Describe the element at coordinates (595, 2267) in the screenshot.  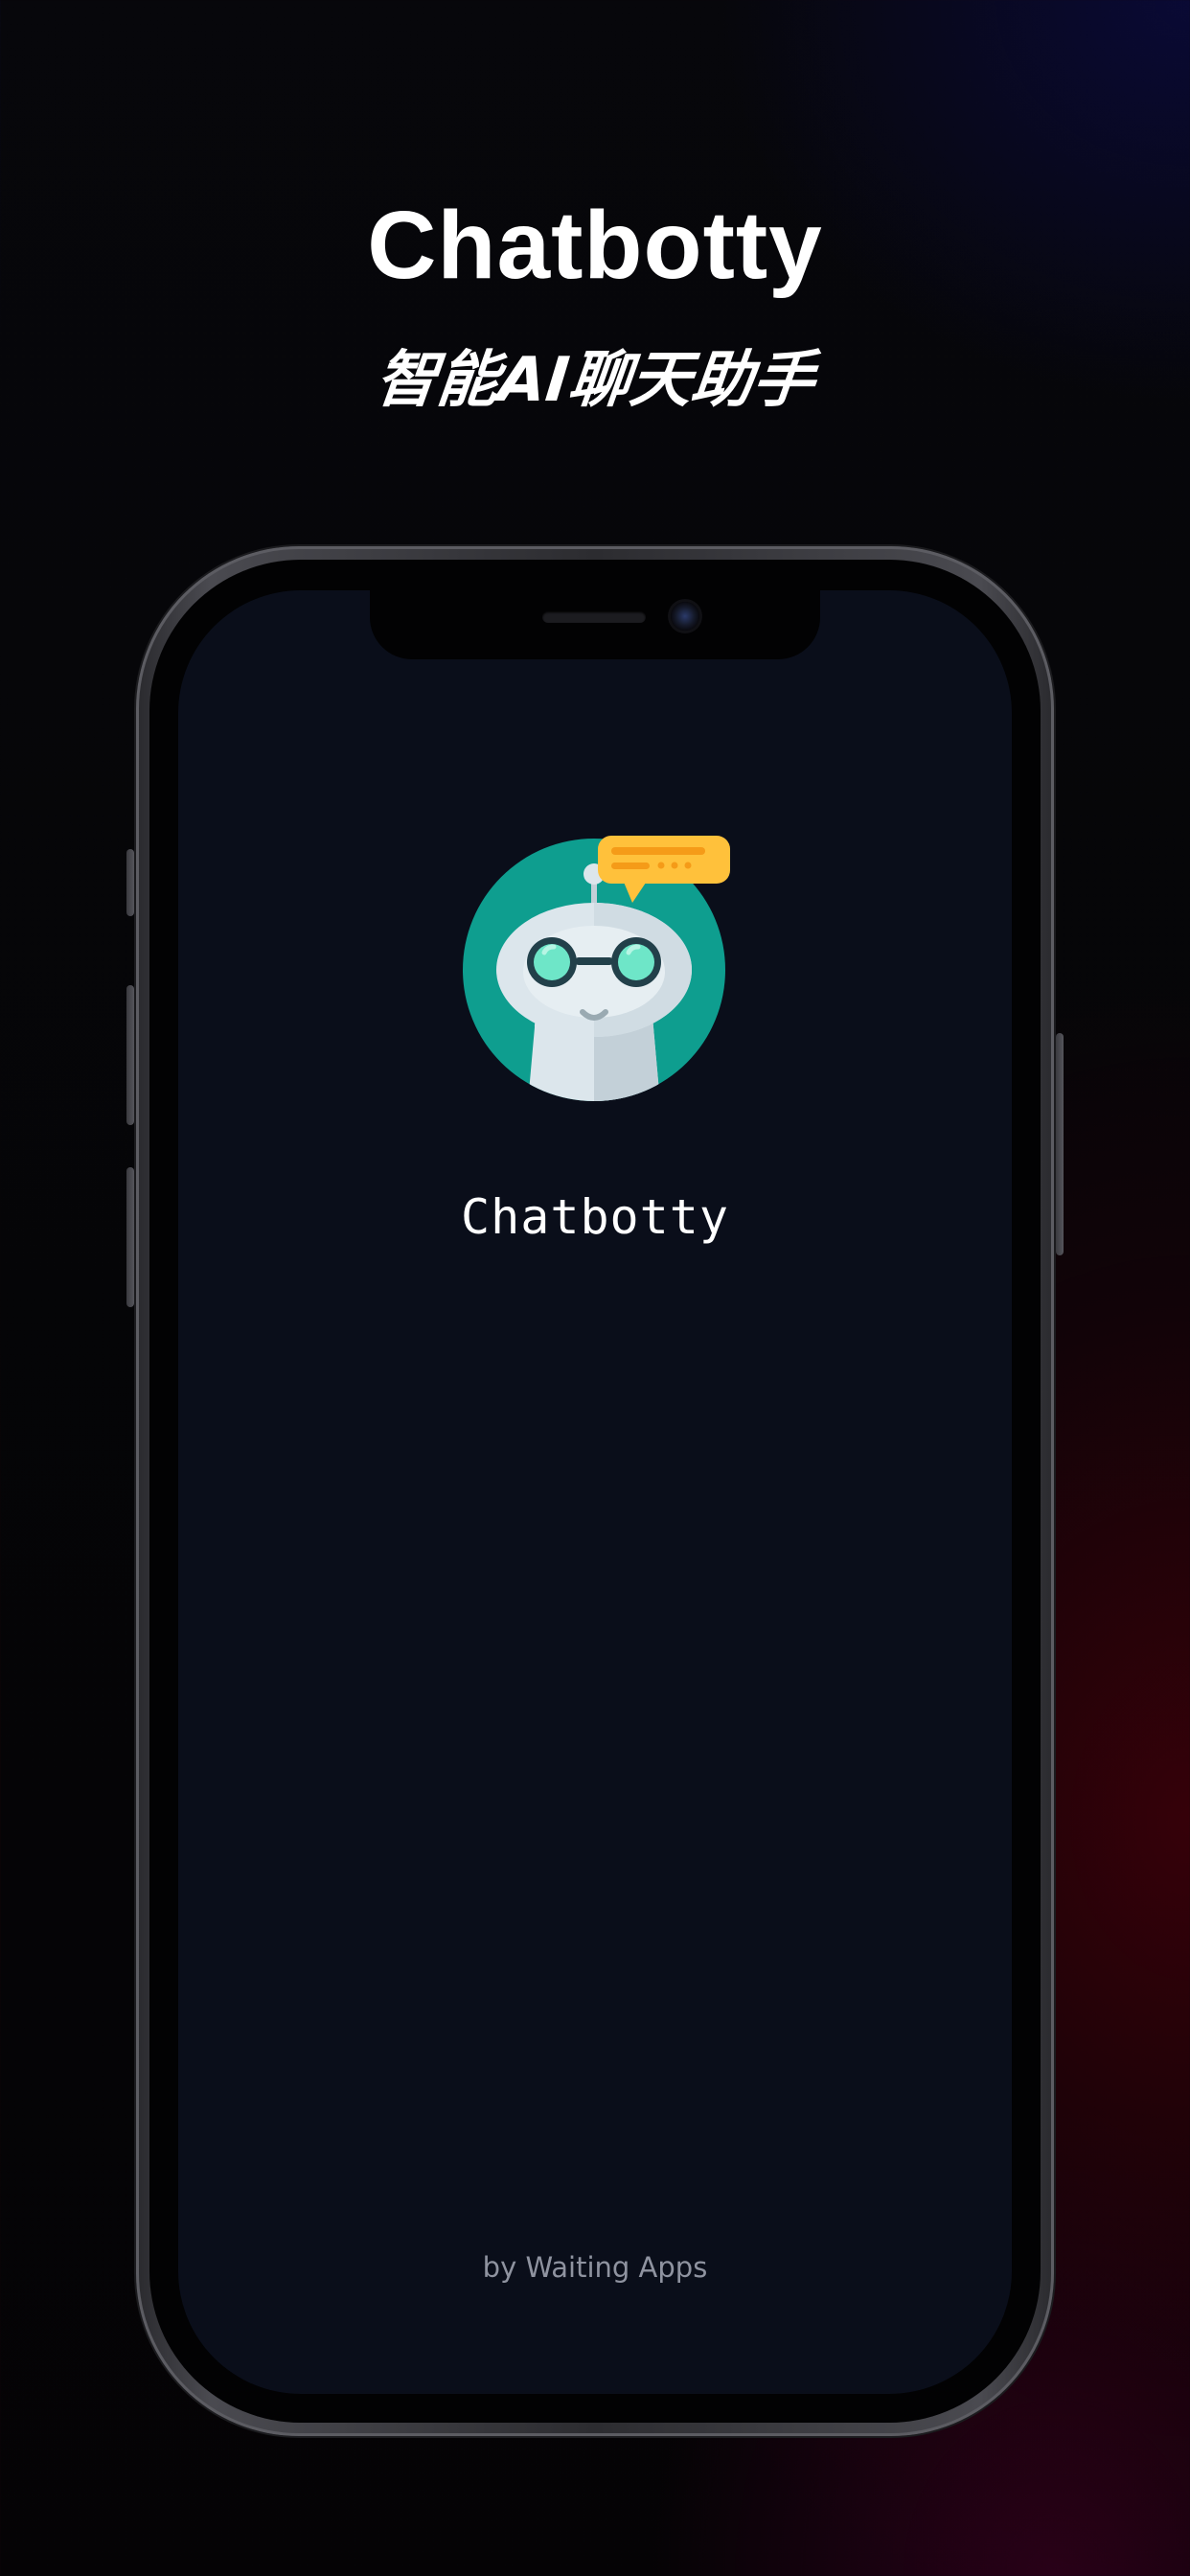
I see `developer-credit: by Waiting Apps` at that location.